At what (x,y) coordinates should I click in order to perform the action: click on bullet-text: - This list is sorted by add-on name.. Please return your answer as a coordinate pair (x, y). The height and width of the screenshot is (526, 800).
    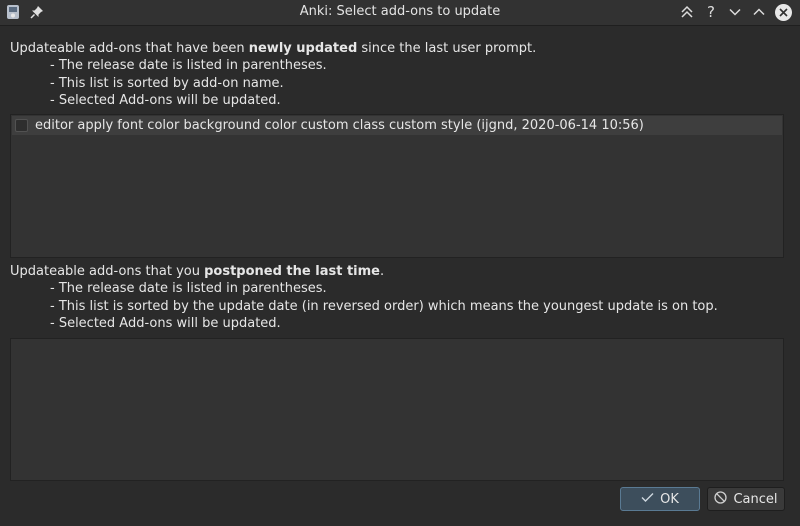
    Looking at the image, I should click on (167, 83).